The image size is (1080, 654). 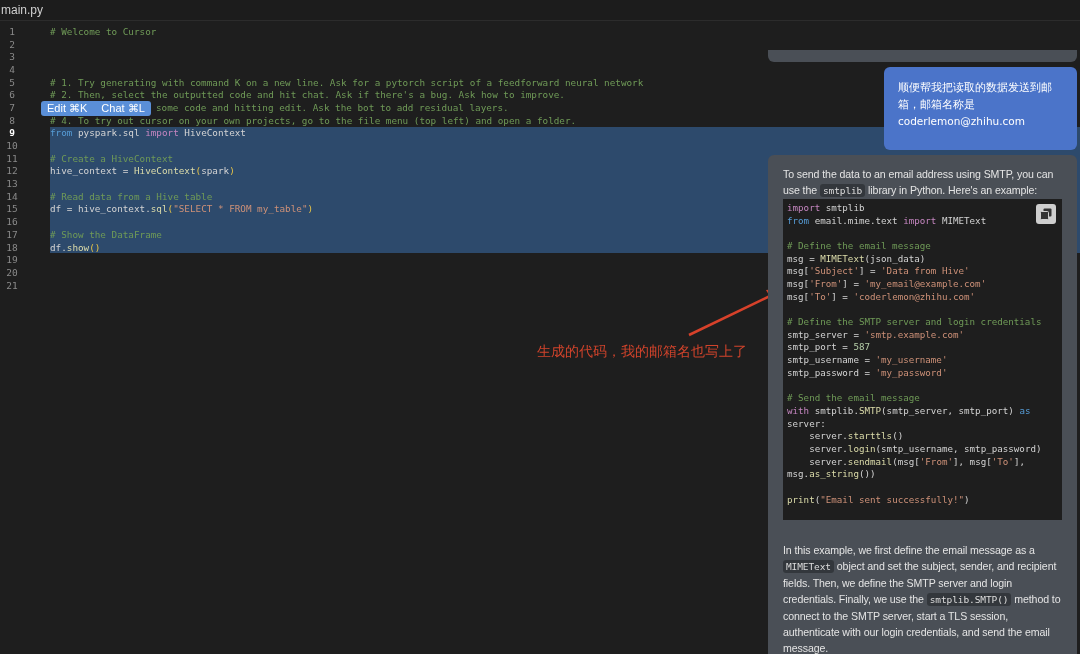 What do you see at coordinates (307, 95) in the screenshot?
I see `code-text: # 2. Then, select the outputted code and hit chat. Ask if there's a bug. Ask how to improve.` at bounding box center [307, 95].